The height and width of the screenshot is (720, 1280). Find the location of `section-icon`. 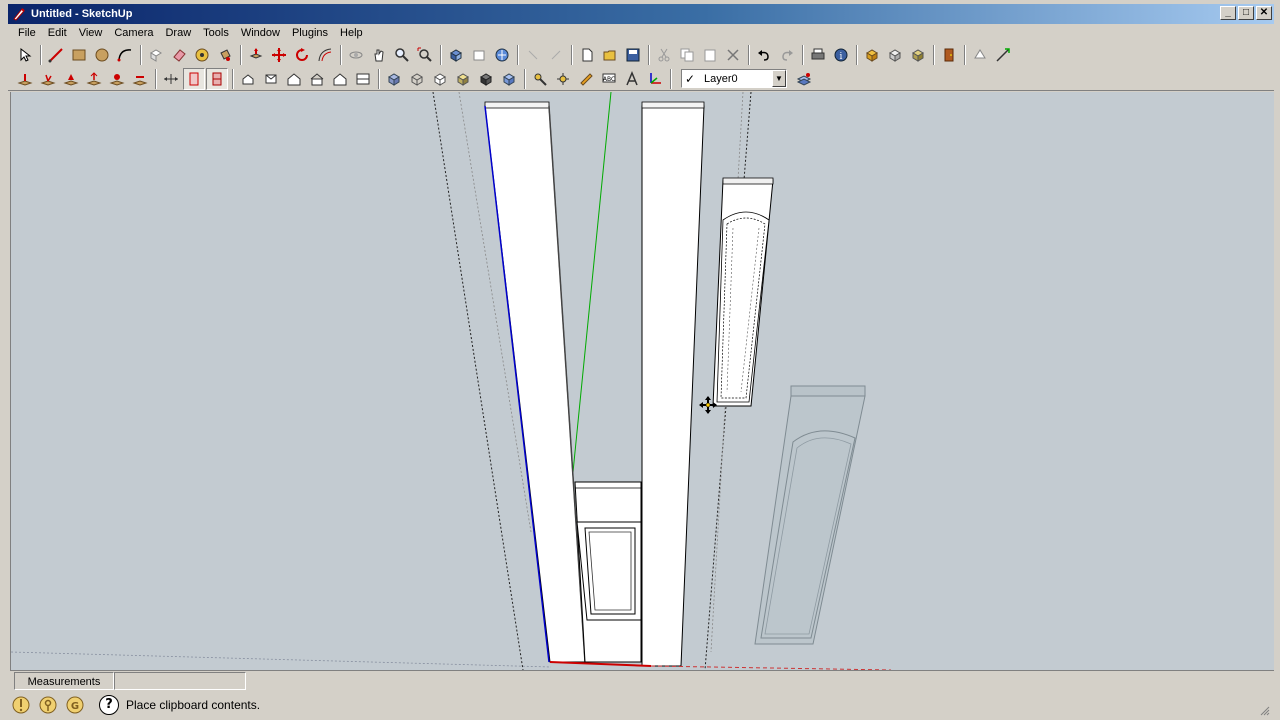

section-icon is located at coordinates (980, 55).